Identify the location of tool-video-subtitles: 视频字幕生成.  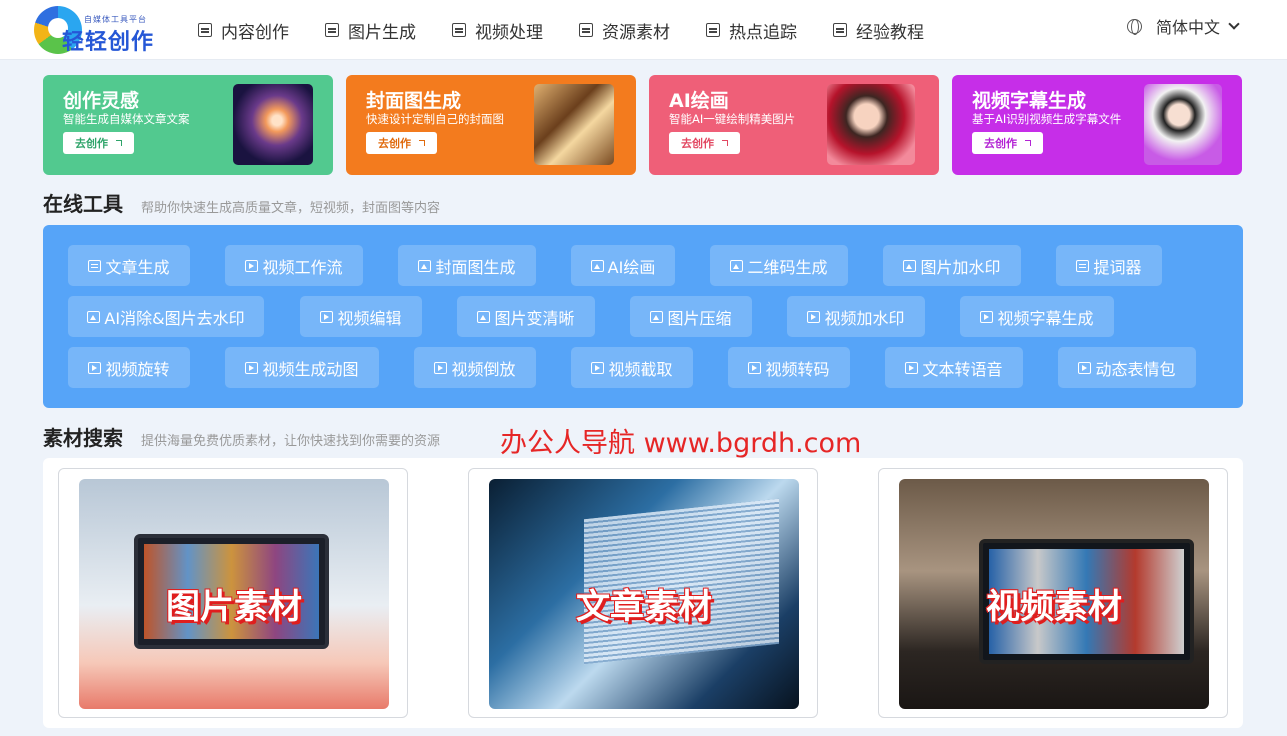
(1037, 316).